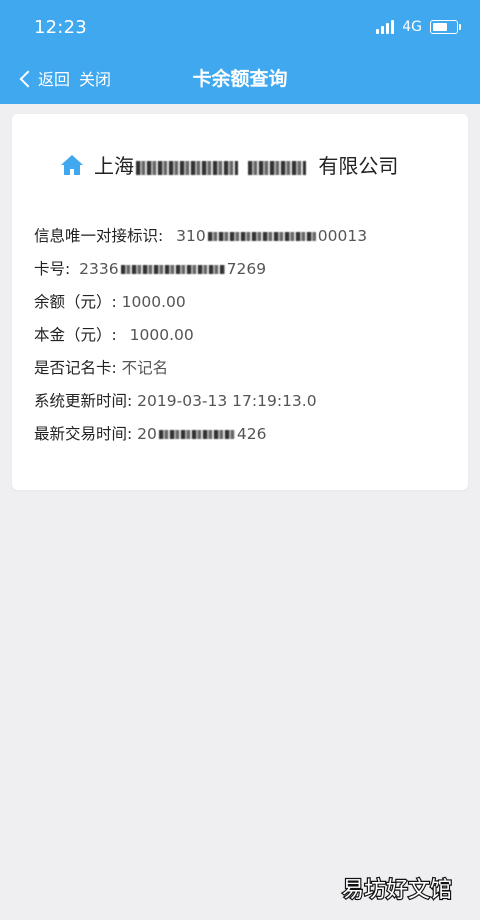 This screenshot has width=480, height=920. I want to click on status-indicators: 4G, so click(418, 27).